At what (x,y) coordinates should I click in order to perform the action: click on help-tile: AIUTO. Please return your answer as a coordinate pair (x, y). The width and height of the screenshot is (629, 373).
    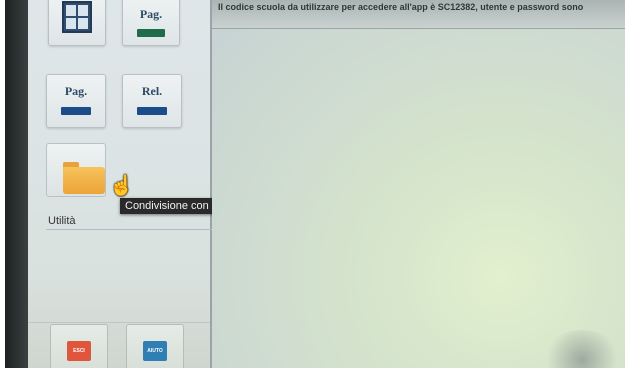
    Looking at the image, I should click on (155, 346).